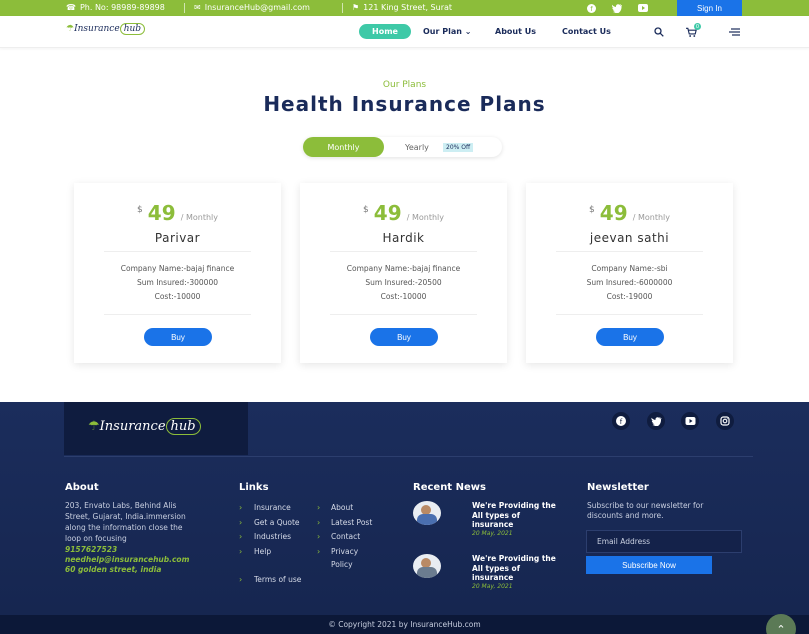  I want to click on footer-link-privacy: Privacy, so click(344, 551).